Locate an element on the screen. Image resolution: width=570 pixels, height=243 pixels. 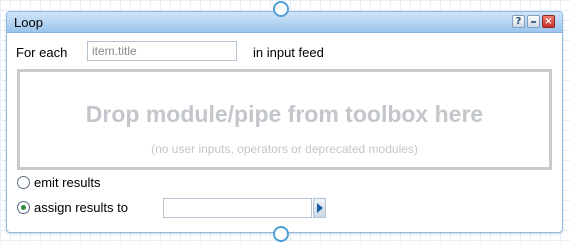
module-title: Loop is located at coordinates (28, 22).